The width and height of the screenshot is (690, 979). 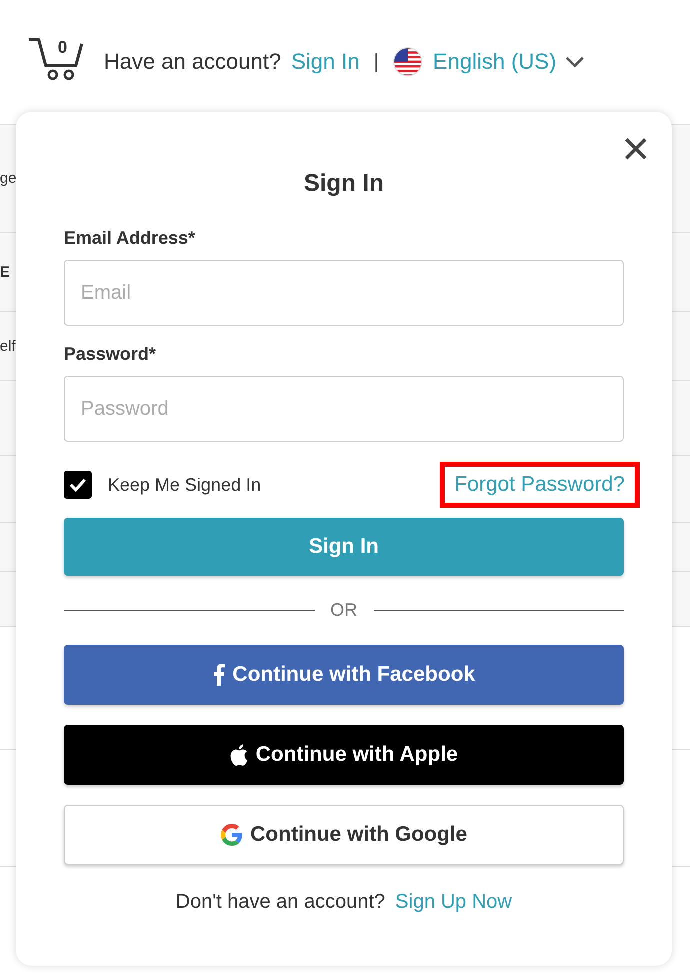 I want to click on background-text: ge, so click(x=8, y=178).